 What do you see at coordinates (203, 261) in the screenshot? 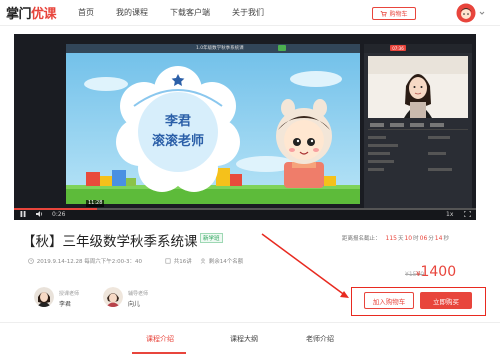
I see `people-icon` at bounding box center [203, 261].